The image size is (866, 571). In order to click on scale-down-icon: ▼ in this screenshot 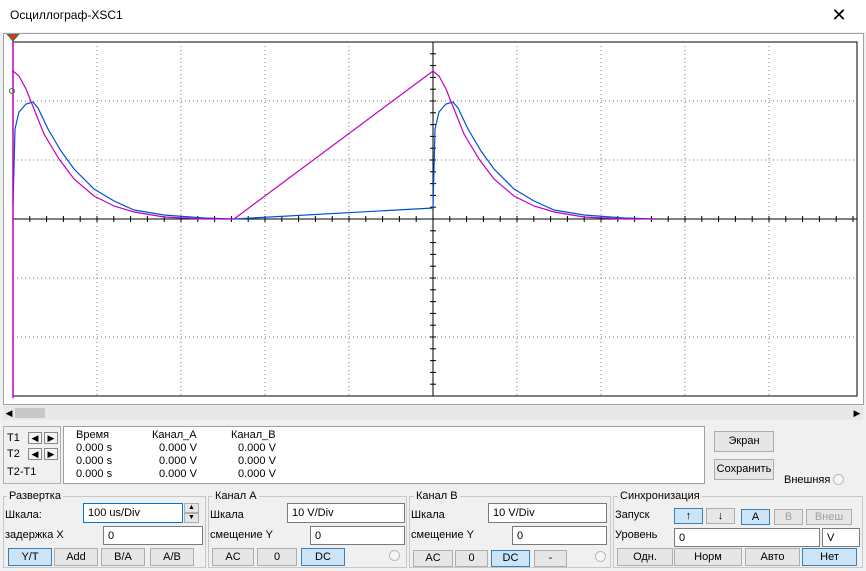, I will do `click(191, 518)`.